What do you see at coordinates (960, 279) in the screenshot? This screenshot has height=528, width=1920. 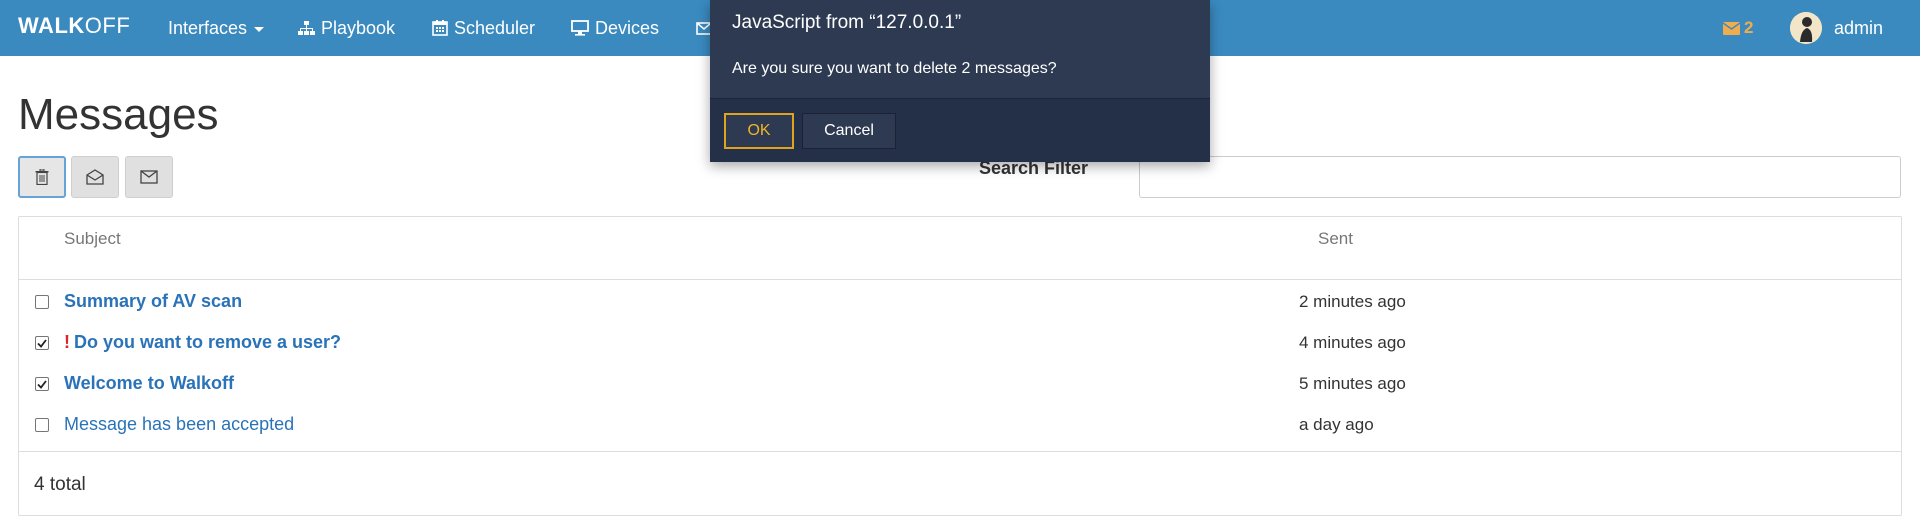 I see `header-divider` at bounding box center [960, 279].